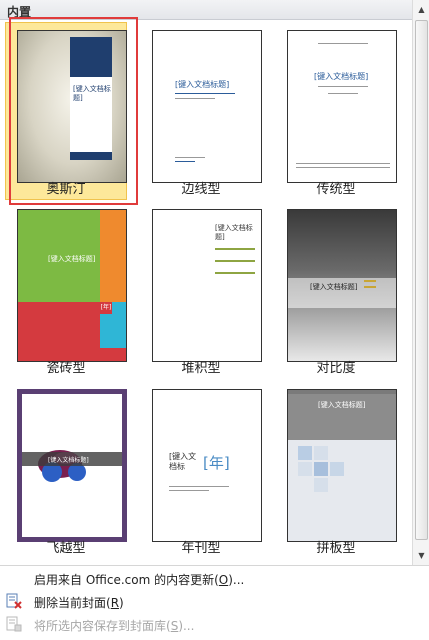 This screenshot has width=429, height=640. I want to click on tiles-year-badge: [年], so click(106, 308).